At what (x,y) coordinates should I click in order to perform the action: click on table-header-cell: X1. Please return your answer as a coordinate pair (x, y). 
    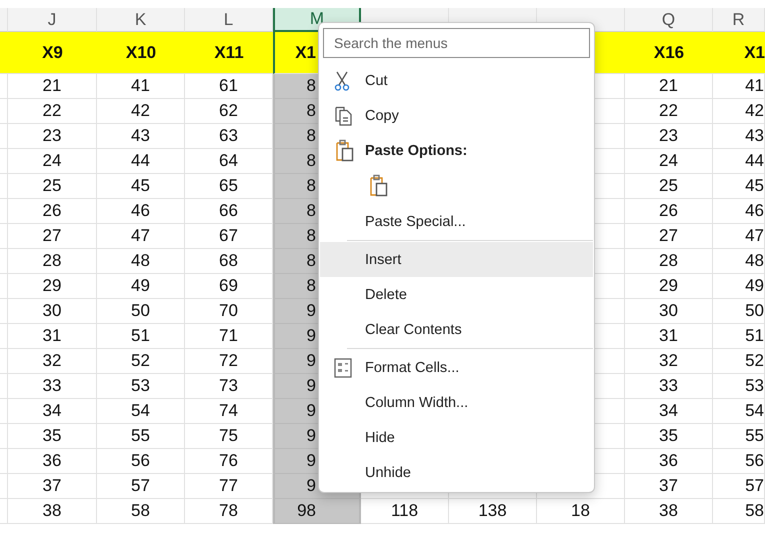
    Looking at the image, I should click on (739, 53).